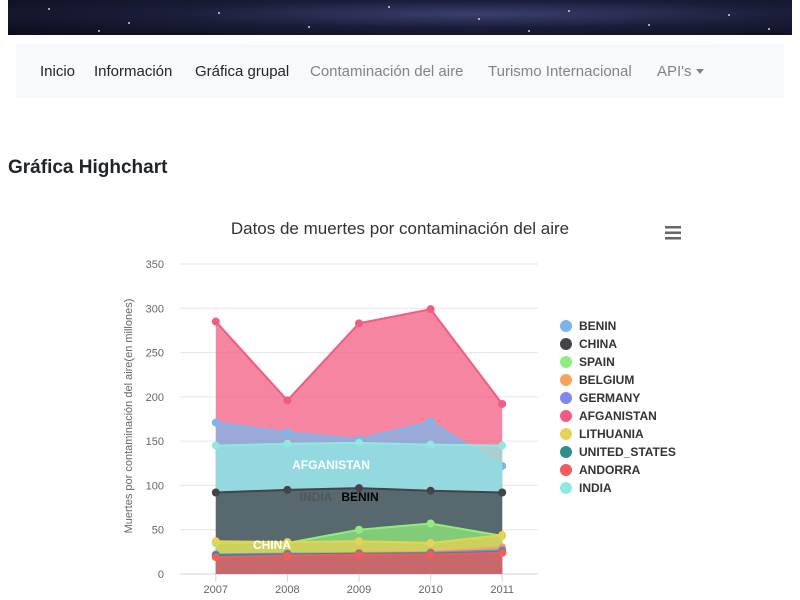 The width and height of the screenshot is (800, 600). I want to click on legend-item-germany: GERMANY, so click(600, 398).